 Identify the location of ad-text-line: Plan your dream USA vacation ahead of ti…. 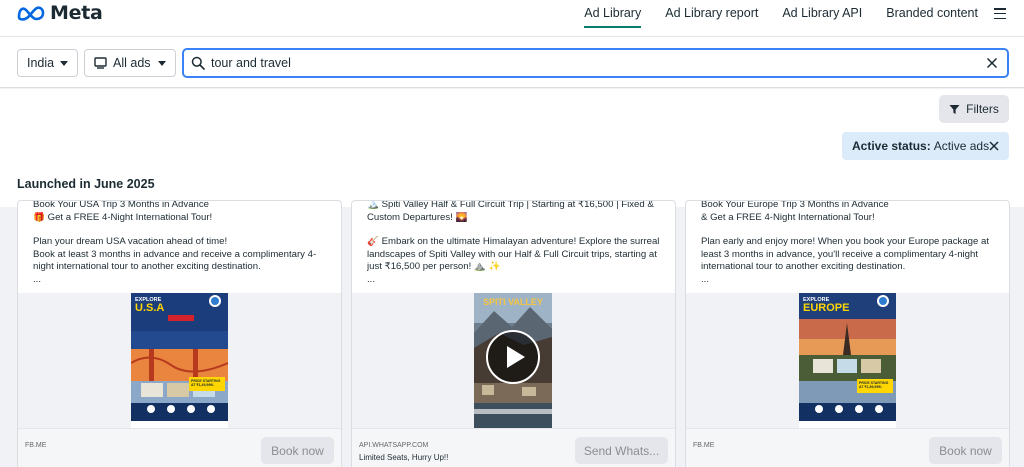
(130, 242).